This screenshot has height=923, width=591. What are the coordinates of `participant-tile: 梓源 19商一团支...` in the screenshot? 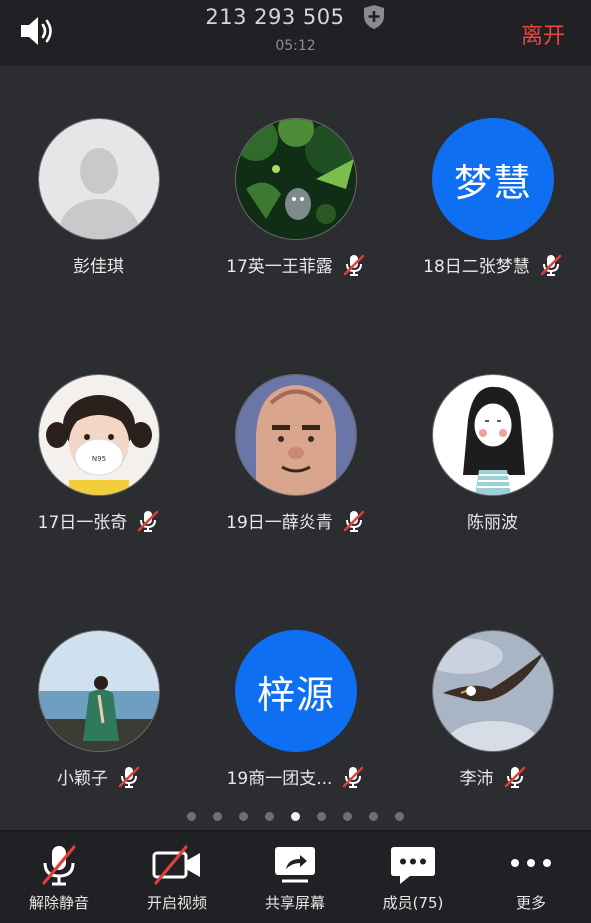 It's located at (295, 703).